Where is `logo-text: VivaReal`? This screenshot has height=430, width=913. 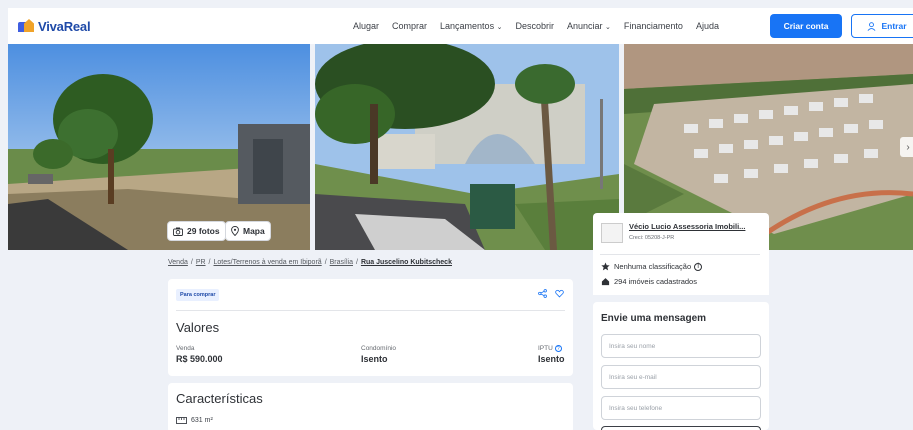
logo-text: VivaReal is located at coordinates (64, 26).